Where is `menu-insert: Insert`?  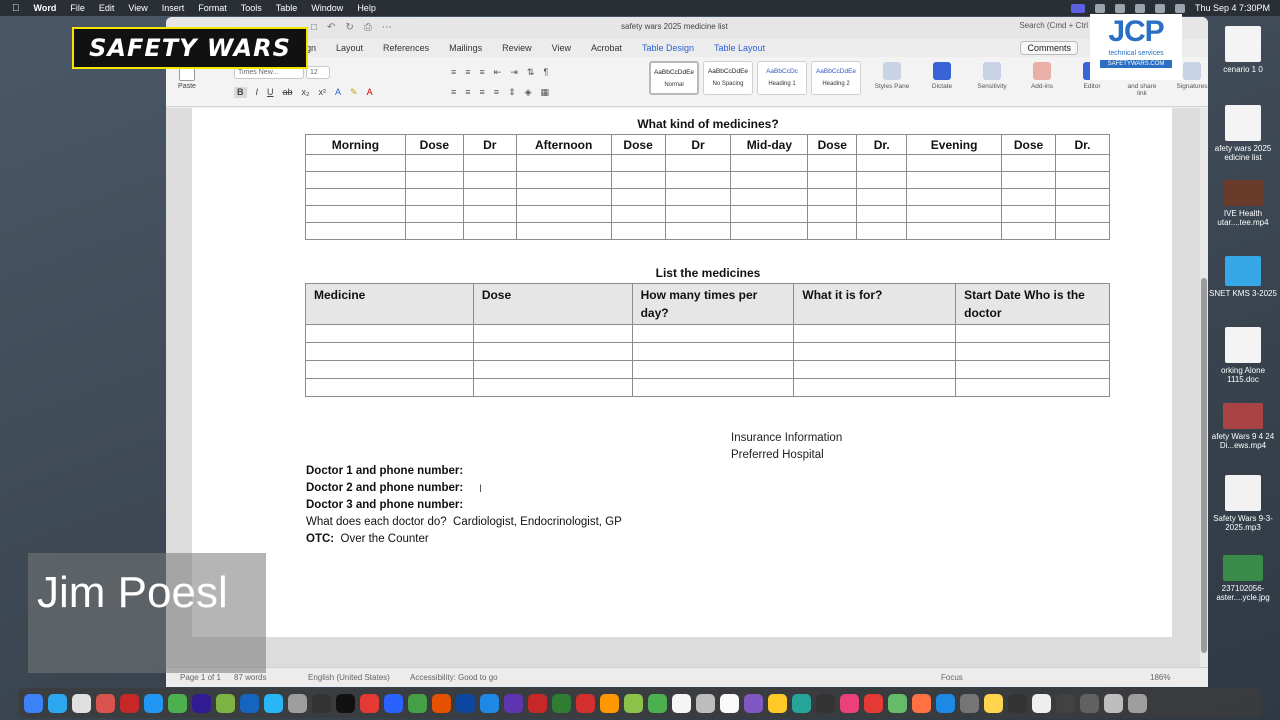
menu-insert: Insert is located at coordinates (173, 8).